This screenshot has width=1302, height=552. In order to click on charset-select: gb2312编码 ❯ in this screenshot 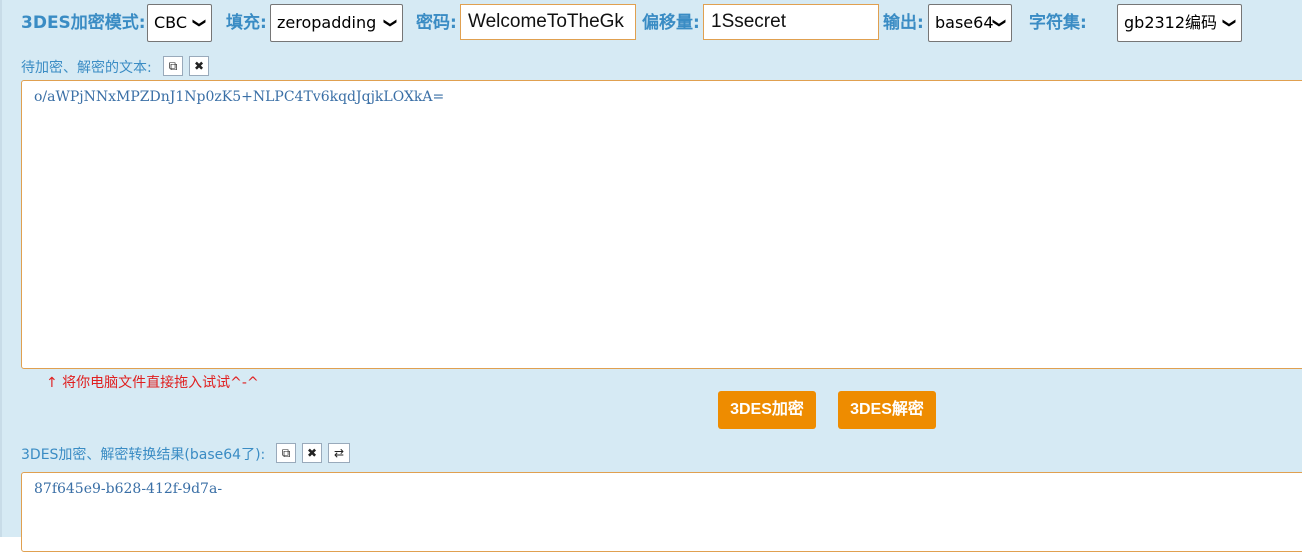, I will do `click(1179, 23)`.